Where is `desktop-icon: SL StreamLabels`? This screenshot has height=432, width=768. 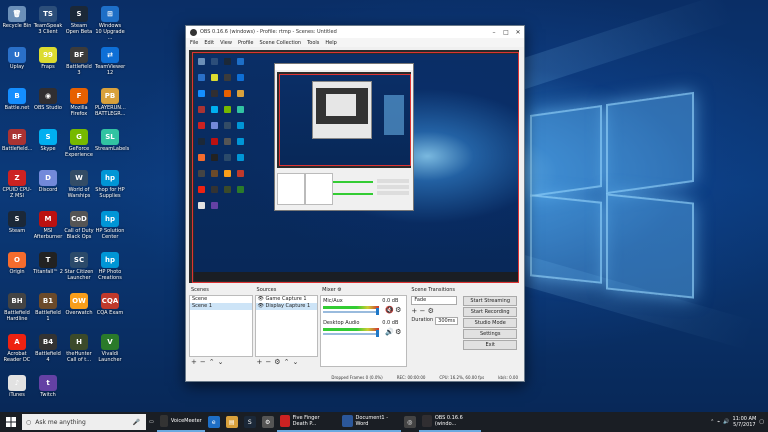
desktop-icon: SL StreamLabels is located at coordinates (112, 140).